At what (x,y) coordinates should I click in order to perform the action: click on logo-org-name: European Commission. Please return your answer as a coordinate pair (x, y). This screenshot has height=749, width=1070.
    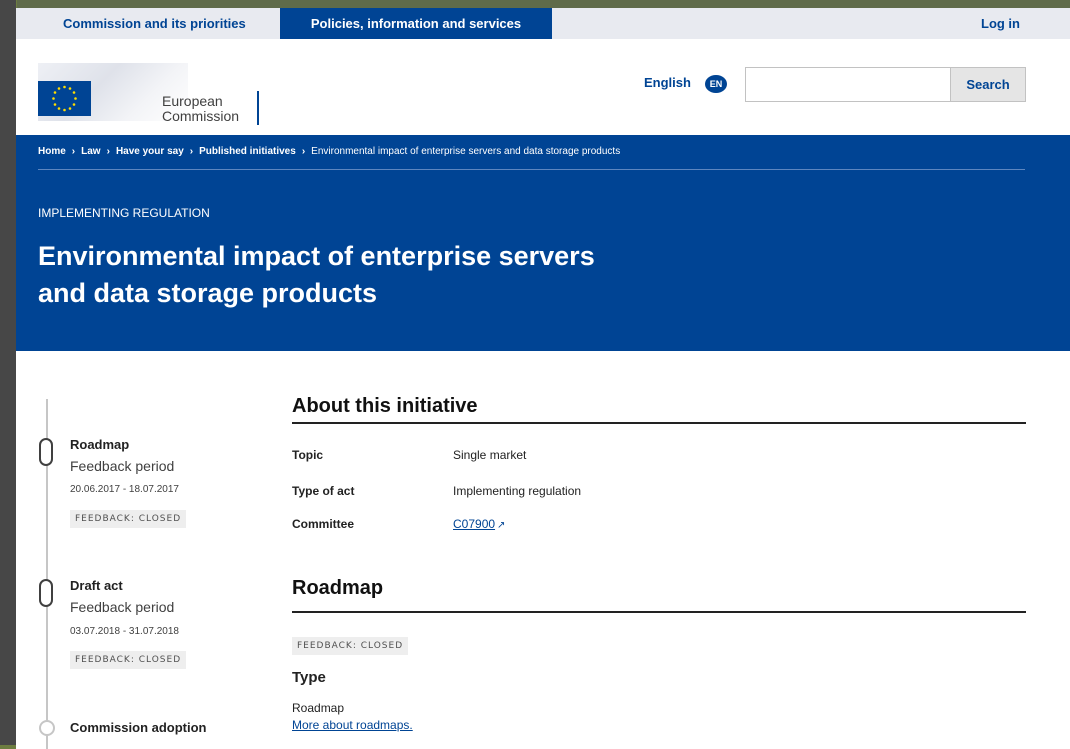
    Looking at the image, I should click on (200, 109).